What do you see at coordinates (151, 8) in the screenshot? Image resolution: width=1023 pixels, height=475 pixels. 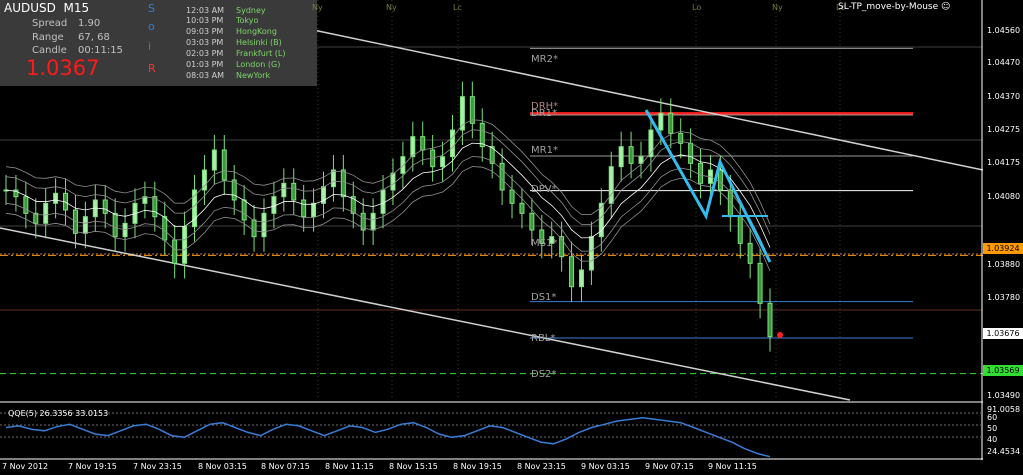 I see `status-letter: S` at bounding box center [151, 8].